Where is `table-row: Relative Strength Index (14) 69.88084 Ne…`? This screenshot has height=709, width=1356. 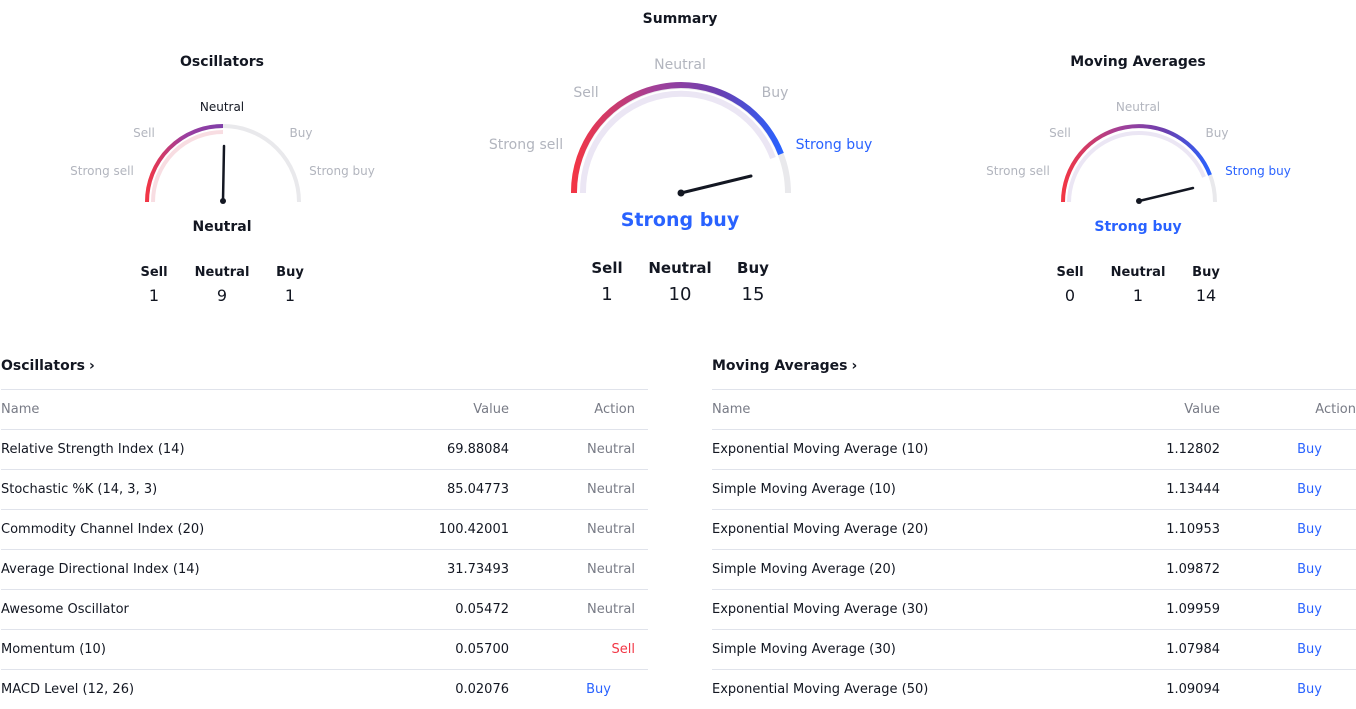
table-row: Relative Strength Index (14) 69.88084 Ne… is located at coordinates (324, 449).